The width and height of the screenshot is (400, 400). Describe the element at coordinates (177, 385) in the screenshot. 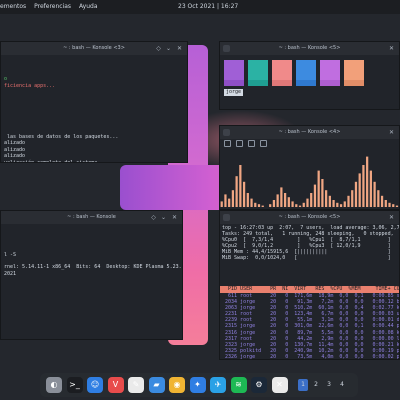

I see `chrome-icon: ◉` at that location.